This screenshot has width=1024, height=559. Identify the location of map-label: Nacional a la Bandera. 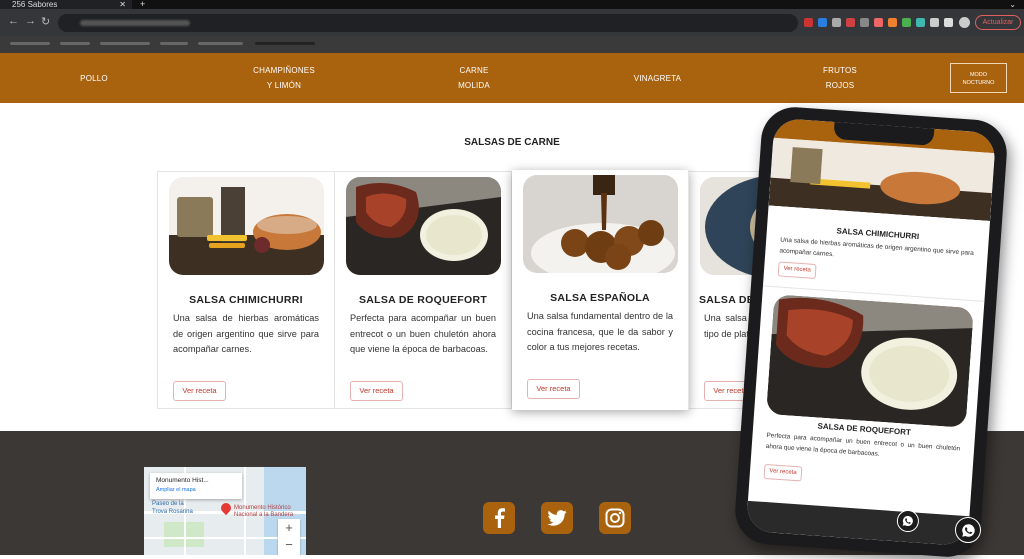
(264, 515).